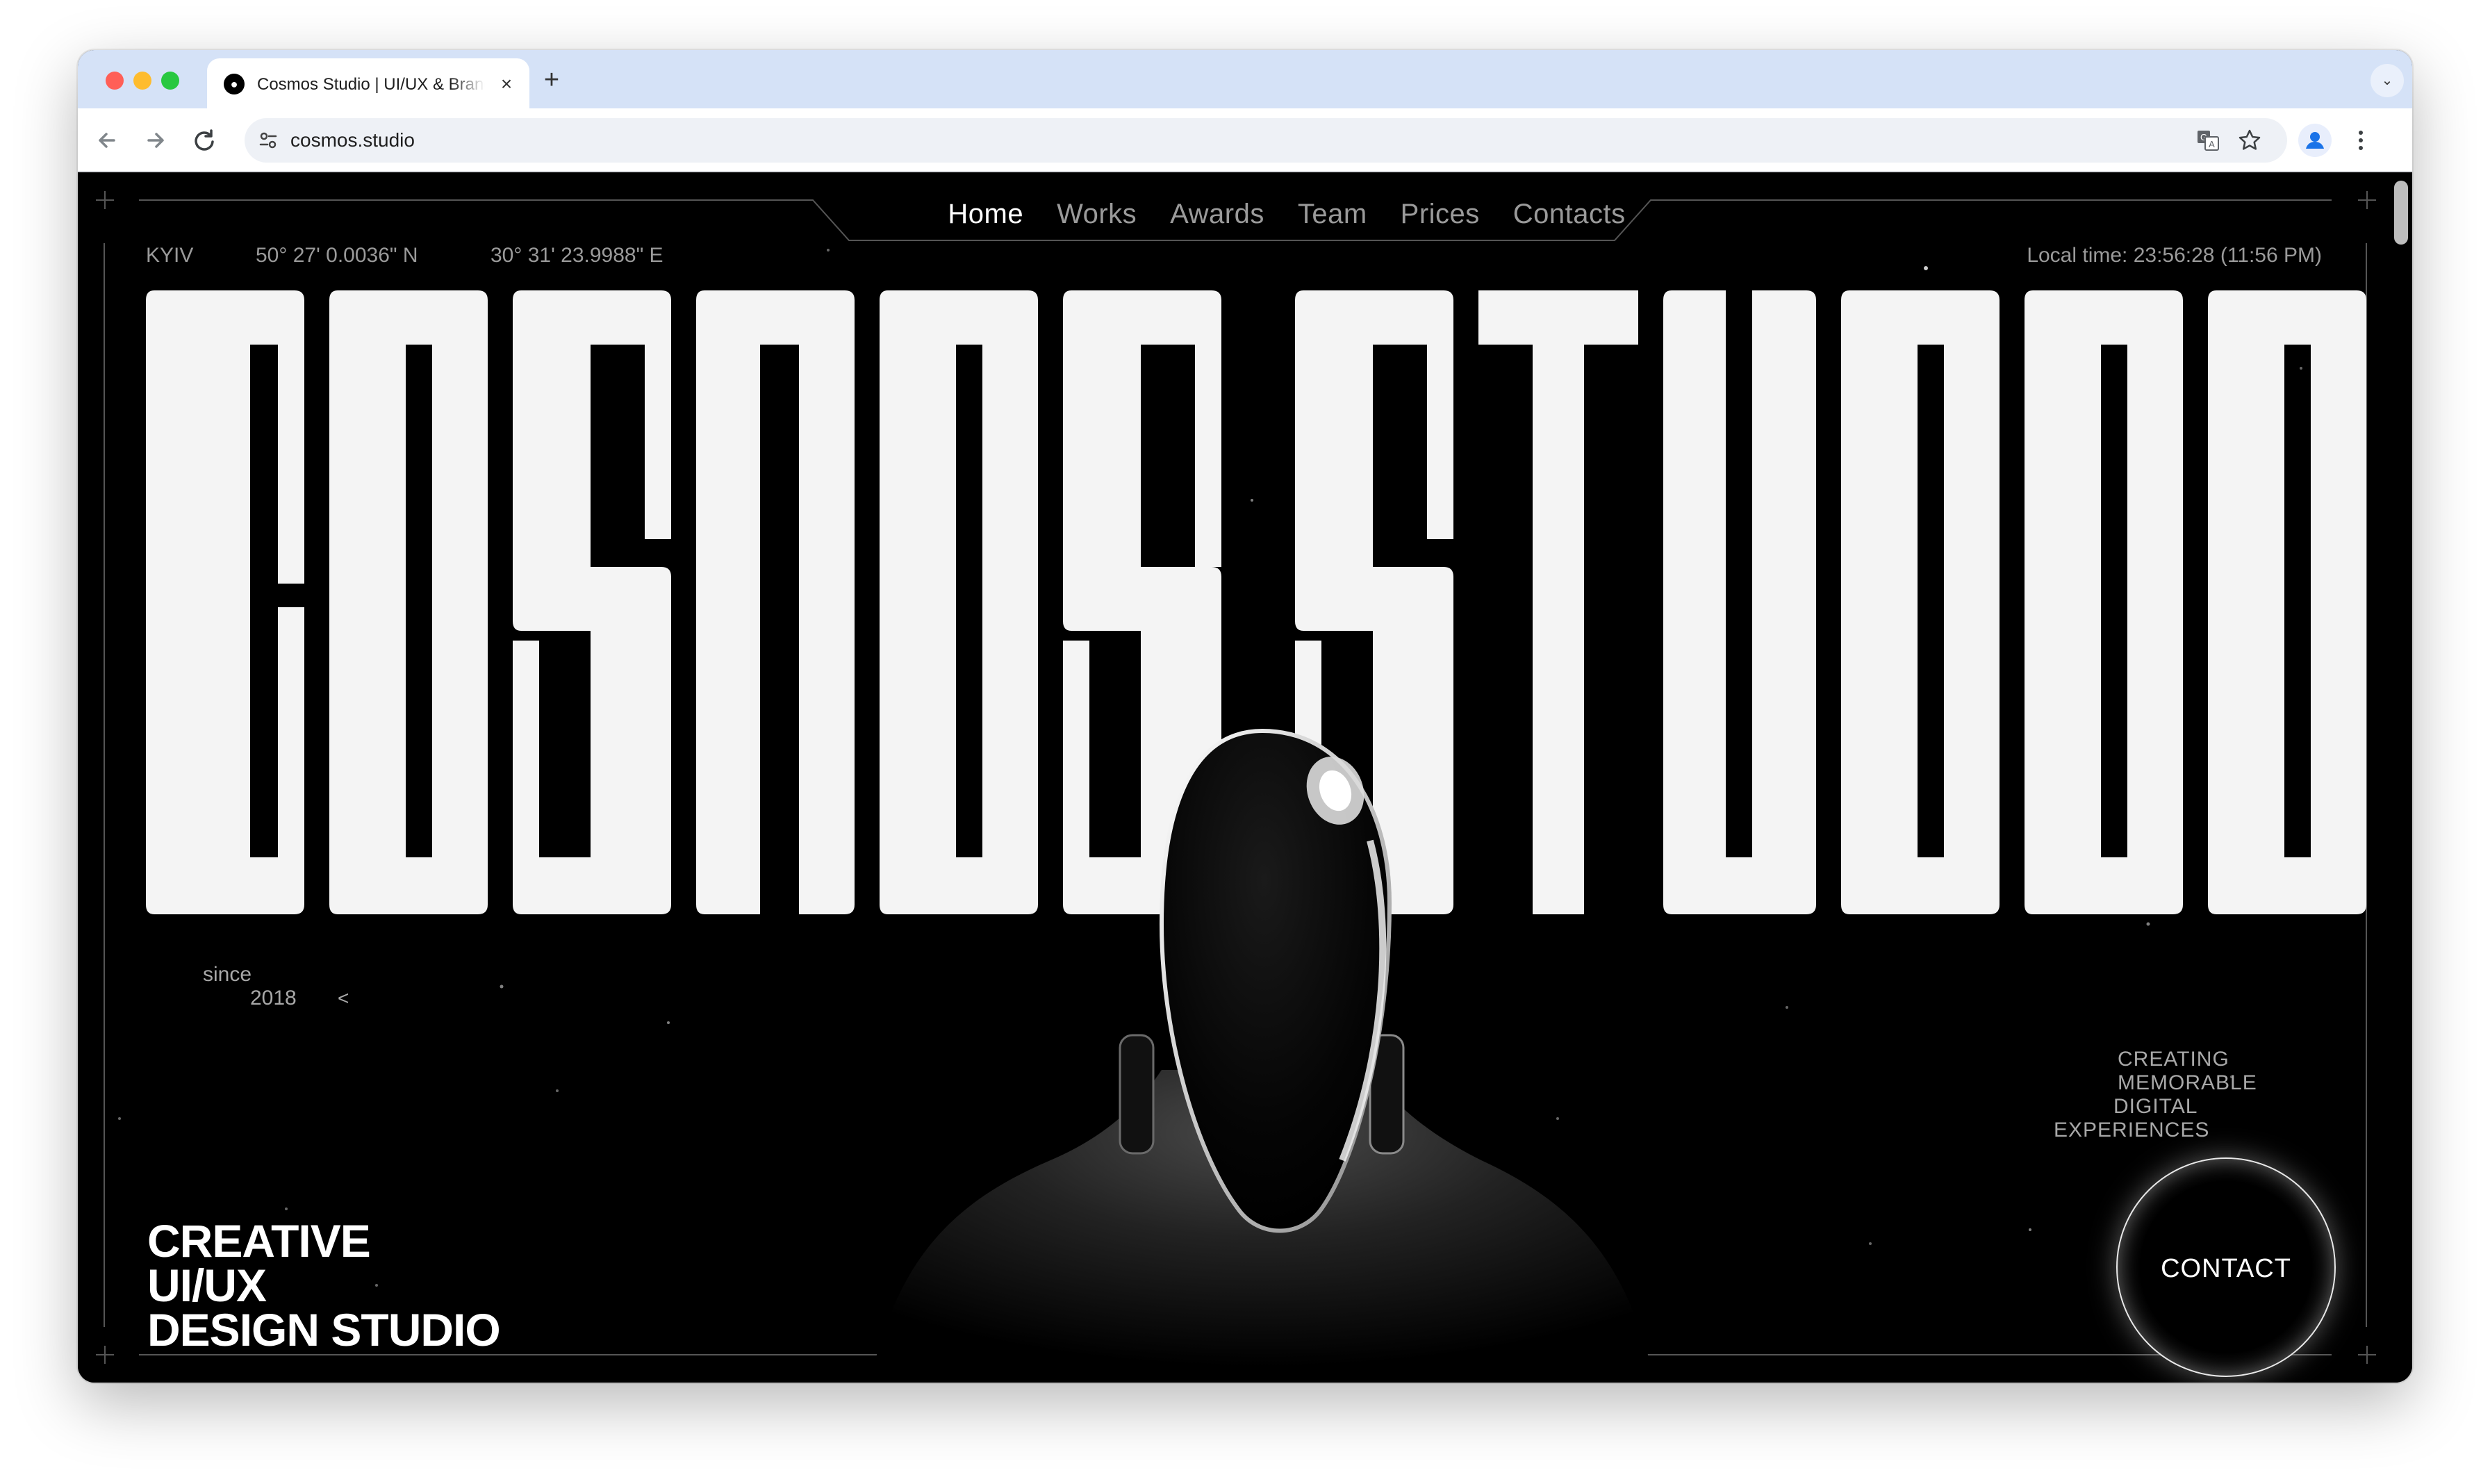 Image resolution: width=2490 pixels, height=1484 pixels. Describe the element at coordinates (985, 214) in the screenshot. I see `nav-home: Home` at that location.